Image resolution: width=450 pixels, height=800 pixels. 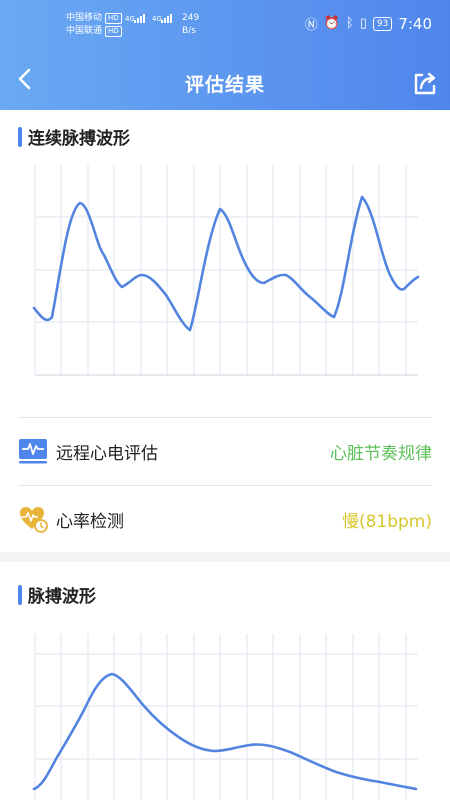 What do you see at coordinates (225, 557) in the screenshot?
I see `section-gap` at bounding box center [225, 557].